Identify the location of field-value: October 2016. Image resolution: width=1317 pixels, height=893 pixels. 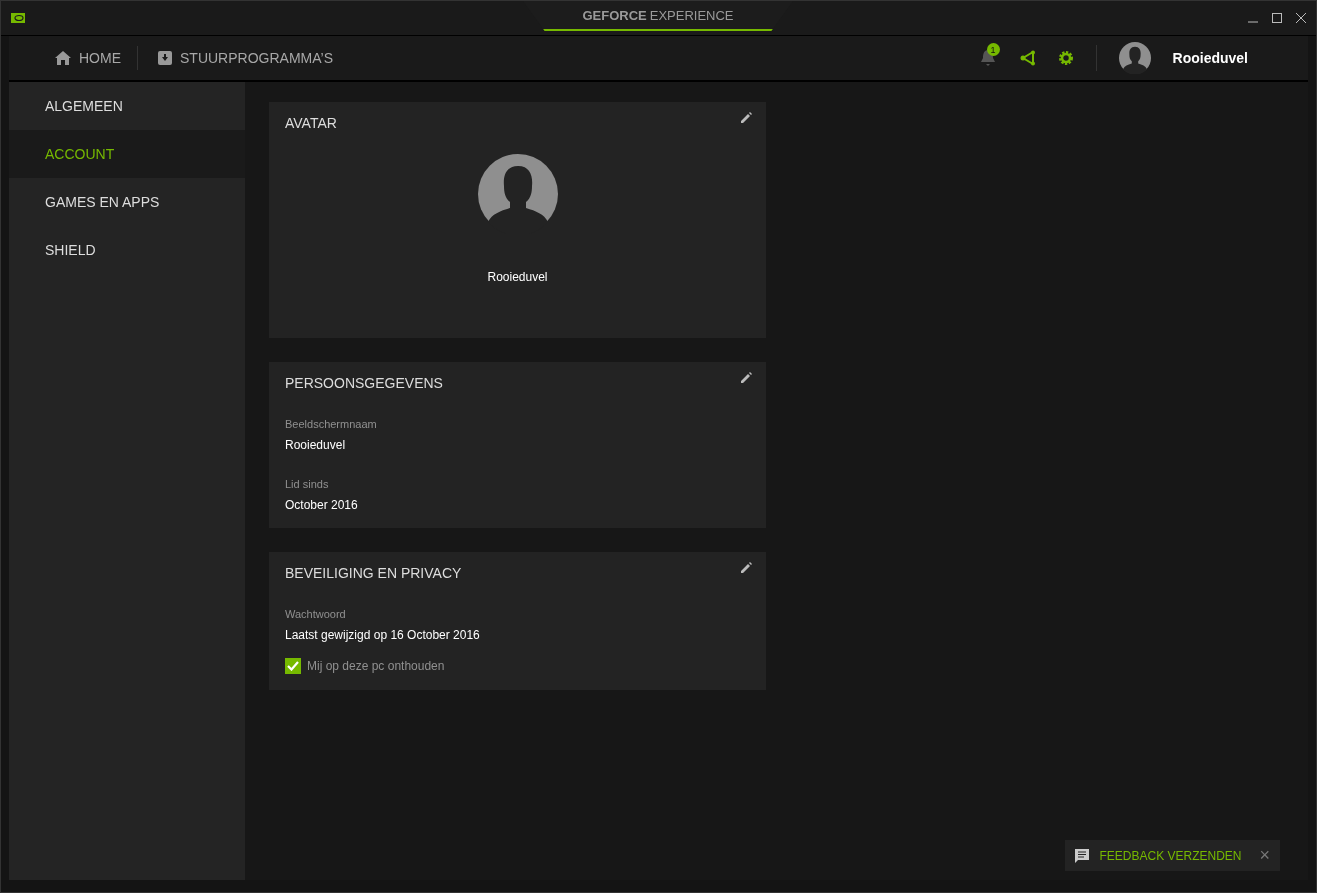
(322, 505).